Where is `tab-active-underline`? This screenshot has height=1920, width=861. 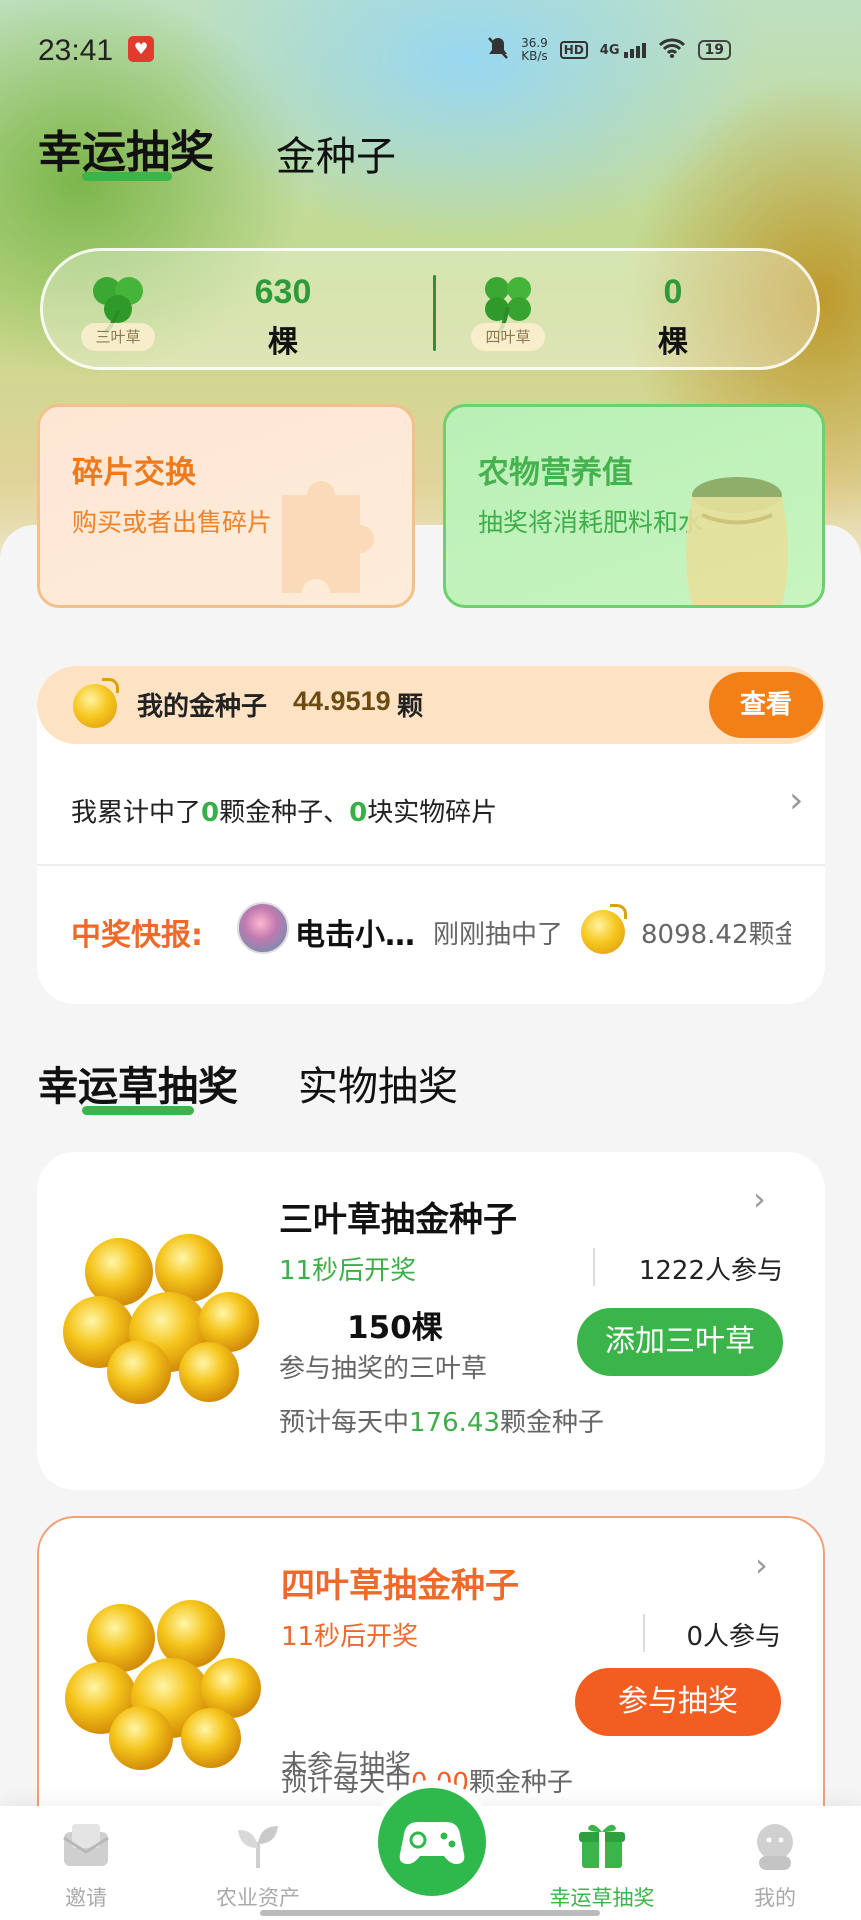 tab-active-underline is located at coordinates (127, 176).